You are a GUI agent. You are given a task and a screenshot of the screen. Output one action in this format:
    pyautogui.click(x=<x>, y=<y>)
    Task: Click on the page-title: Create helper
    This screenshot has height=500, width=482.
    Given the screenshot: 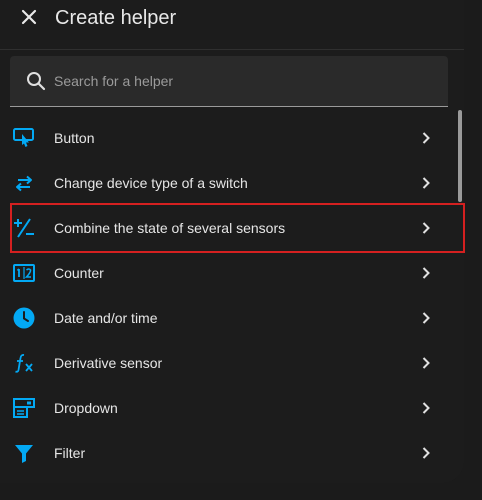 What is the action you would take?
    pyautogui.click(x=116, y=18)
    